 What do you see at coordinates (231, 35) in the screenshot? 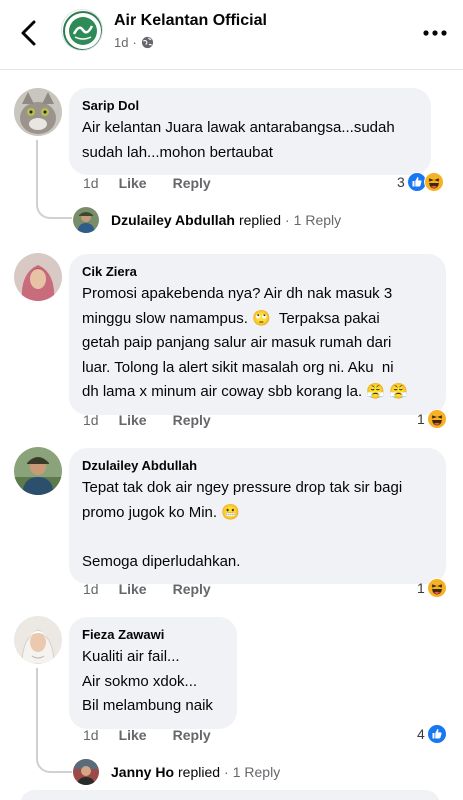
I see `post-header: Air Kelantan Official 1d ·` at bounding box center [231, 35].